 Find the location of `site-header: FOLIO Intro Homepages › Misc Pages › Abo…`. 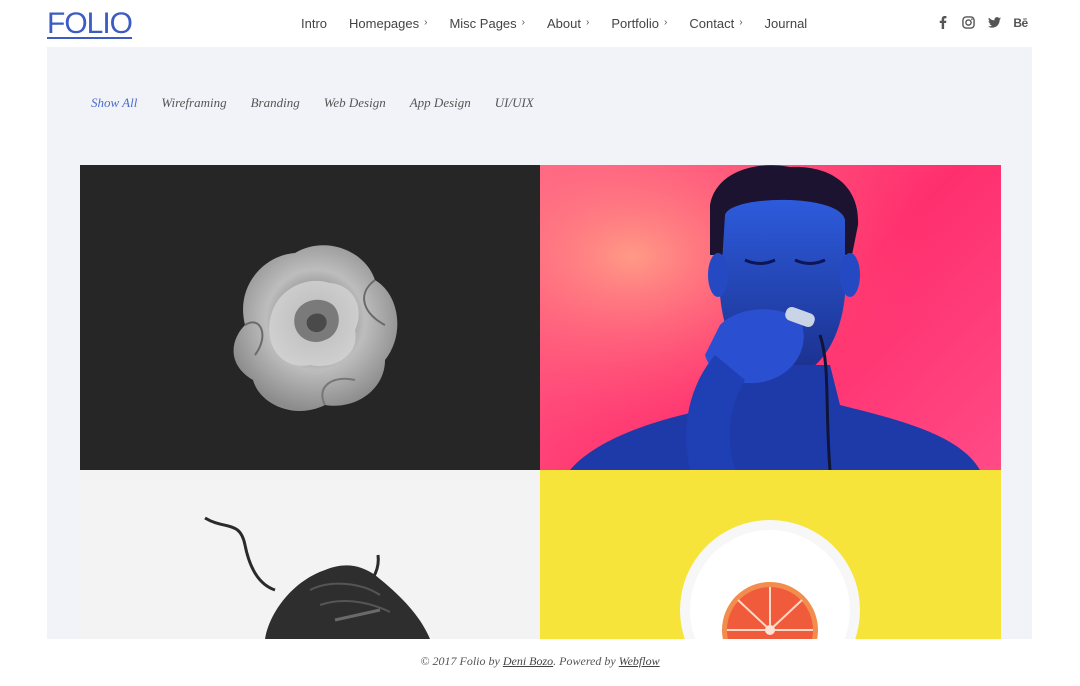

site-header: FOLIO Intro Homepages › Misc Pages › Abo… is located at coordinates (540, 23).